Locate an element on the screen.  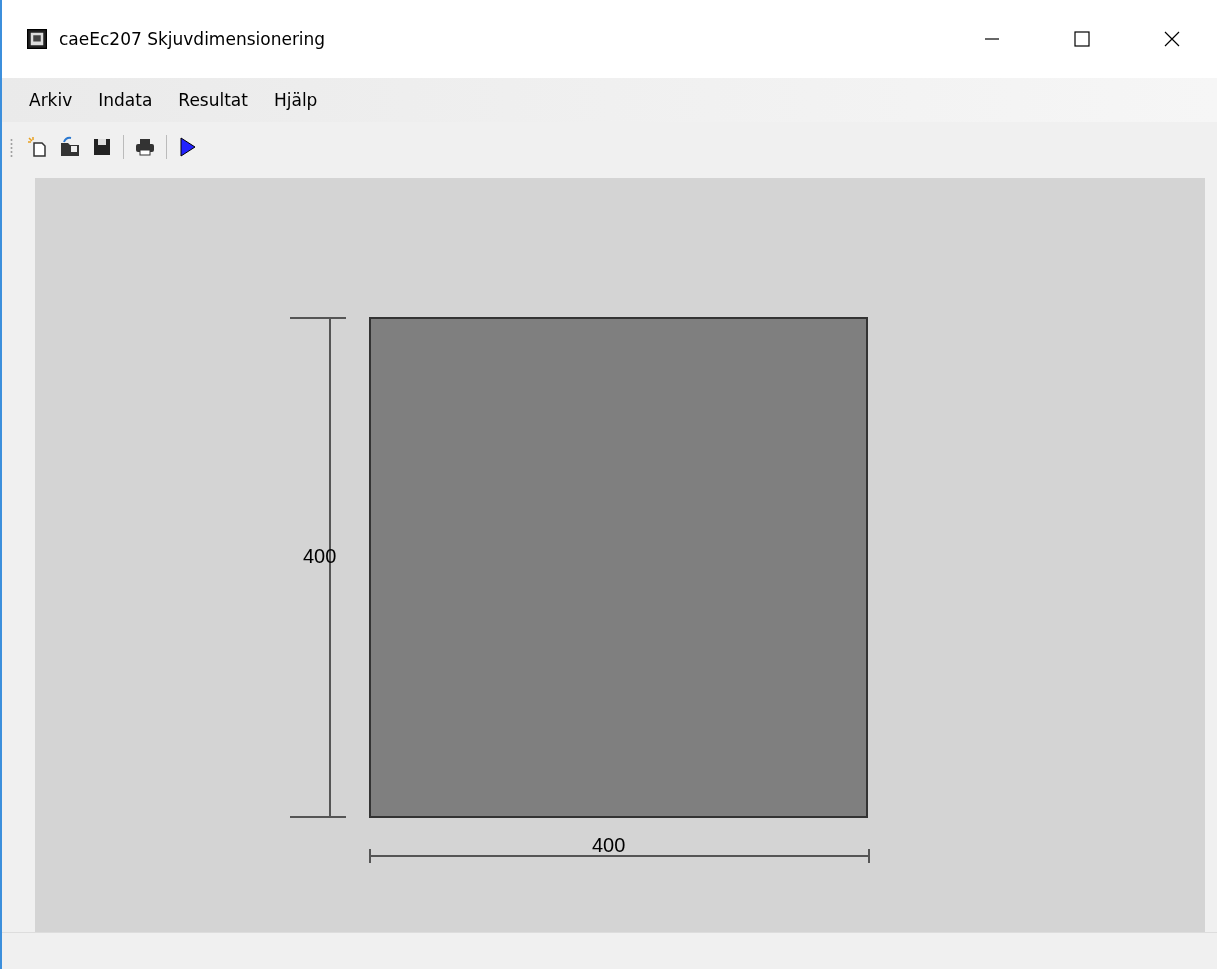
dimension-label: 400 is located at coordinates (609, 845).